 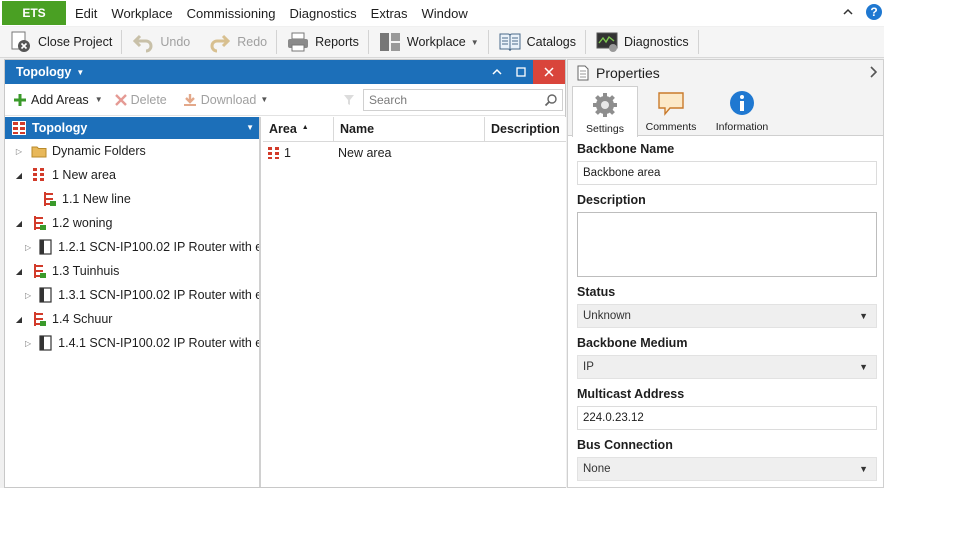 What do you see at coordinates (656, 42) in the screenshot?
I see `diagnostics-label: Diagnostics` at bounding box center [656, 42].